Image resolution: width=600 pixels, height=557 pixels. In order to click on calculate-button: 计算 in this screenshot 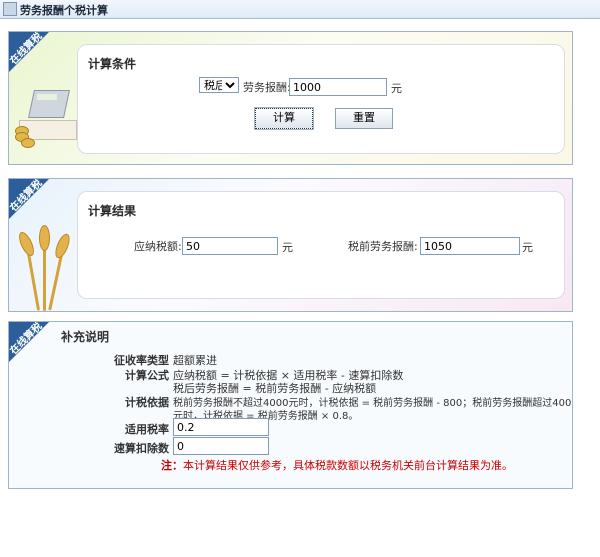, I will do `click(284, 118)`.